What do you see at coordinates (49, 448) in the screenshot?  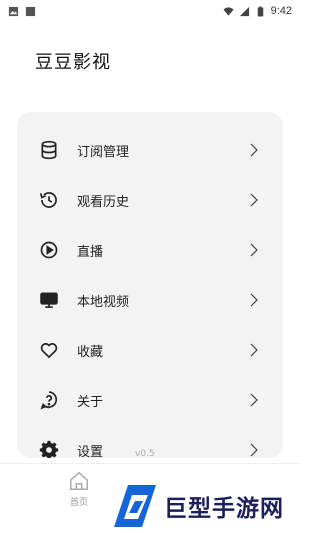 I see `gear-icon` at bounding box center [49, 448].